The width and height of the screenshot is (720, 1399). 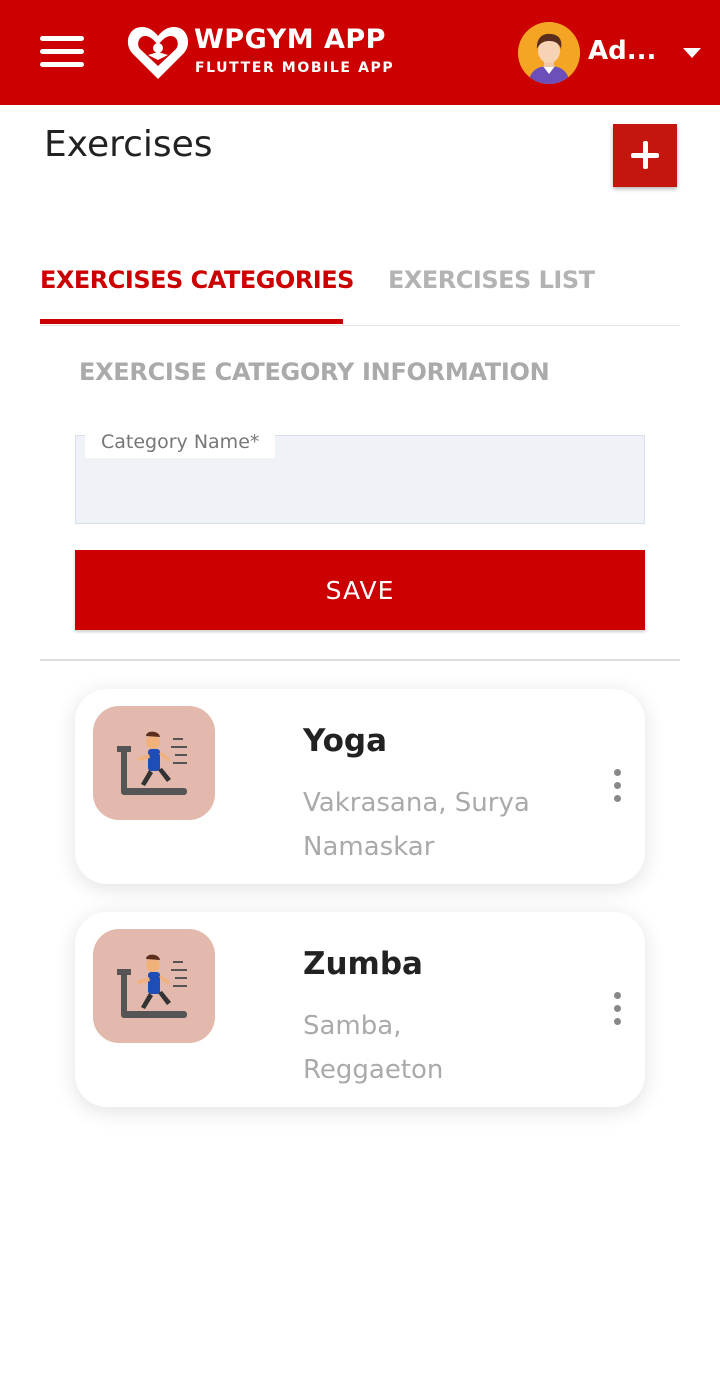 I want to click on category-name: Yoga, so click(x=345, y=741).